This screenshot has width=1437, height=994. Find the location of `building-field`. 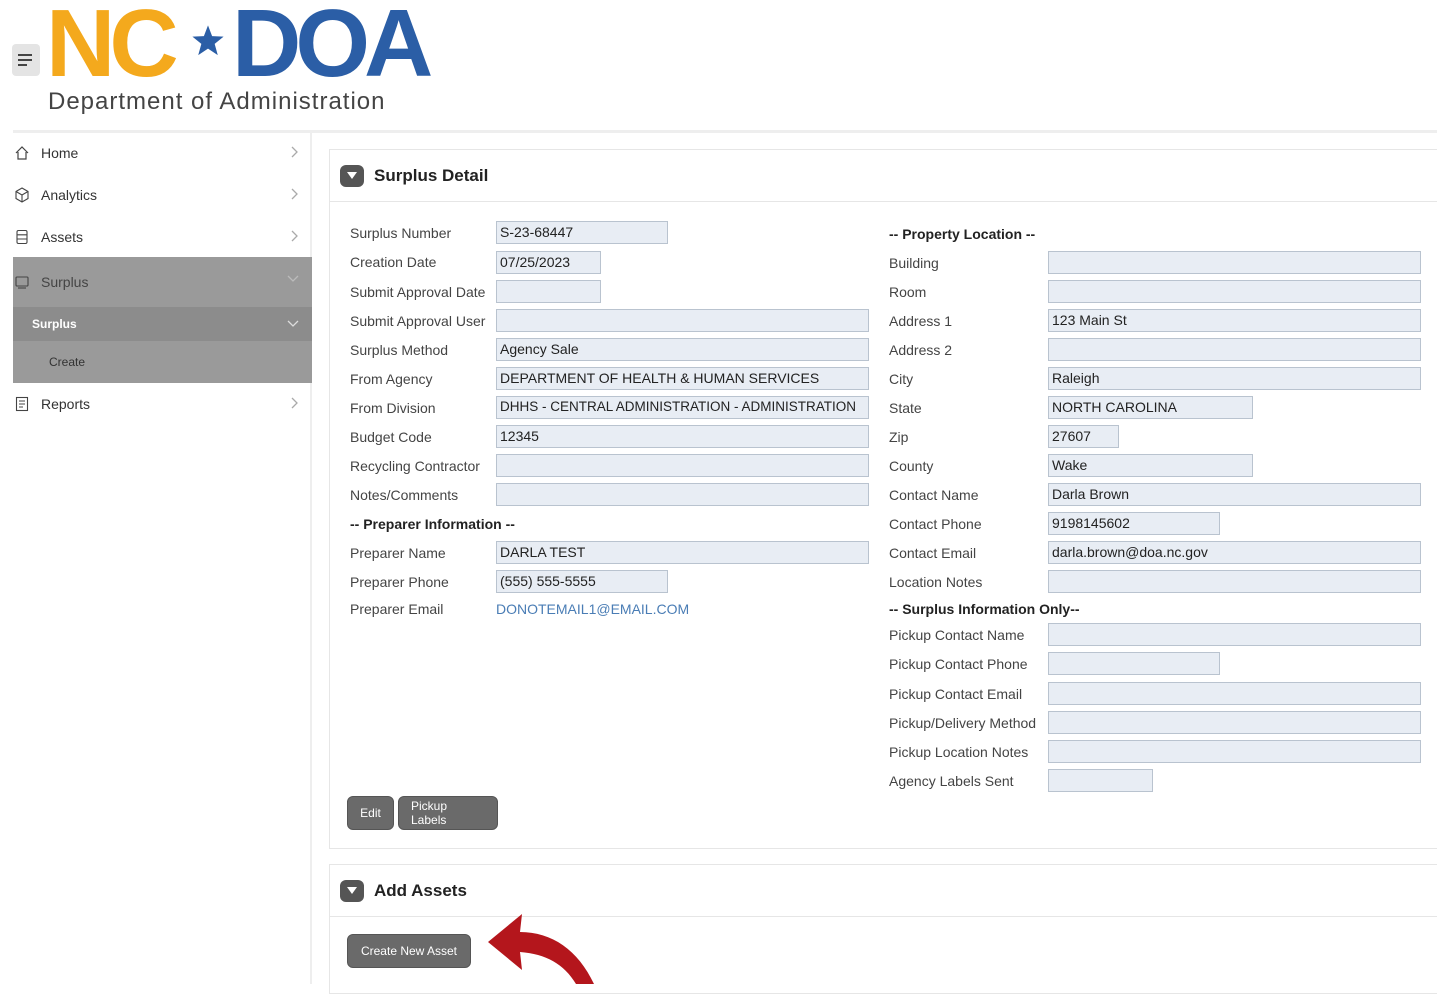

building-field is located at coordinates (1234, 262).